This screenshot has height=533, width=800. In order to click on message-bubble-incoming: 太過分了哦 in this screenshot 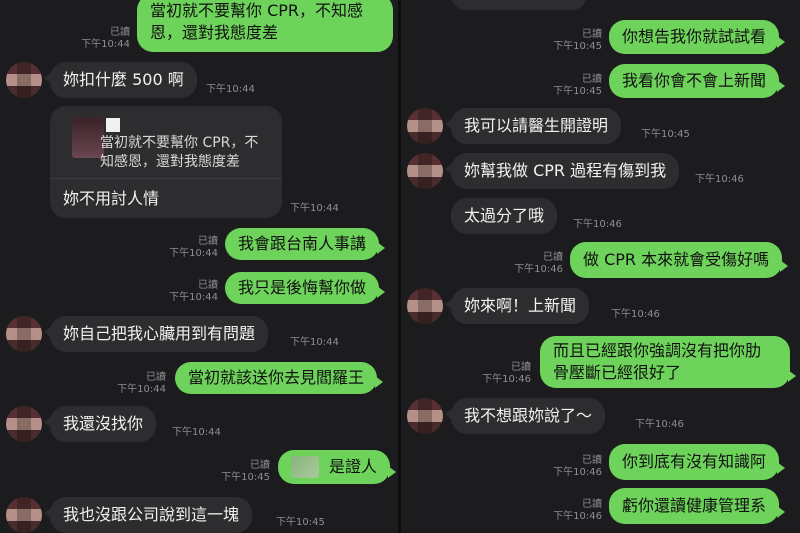, I will do `click(504, 216)`.